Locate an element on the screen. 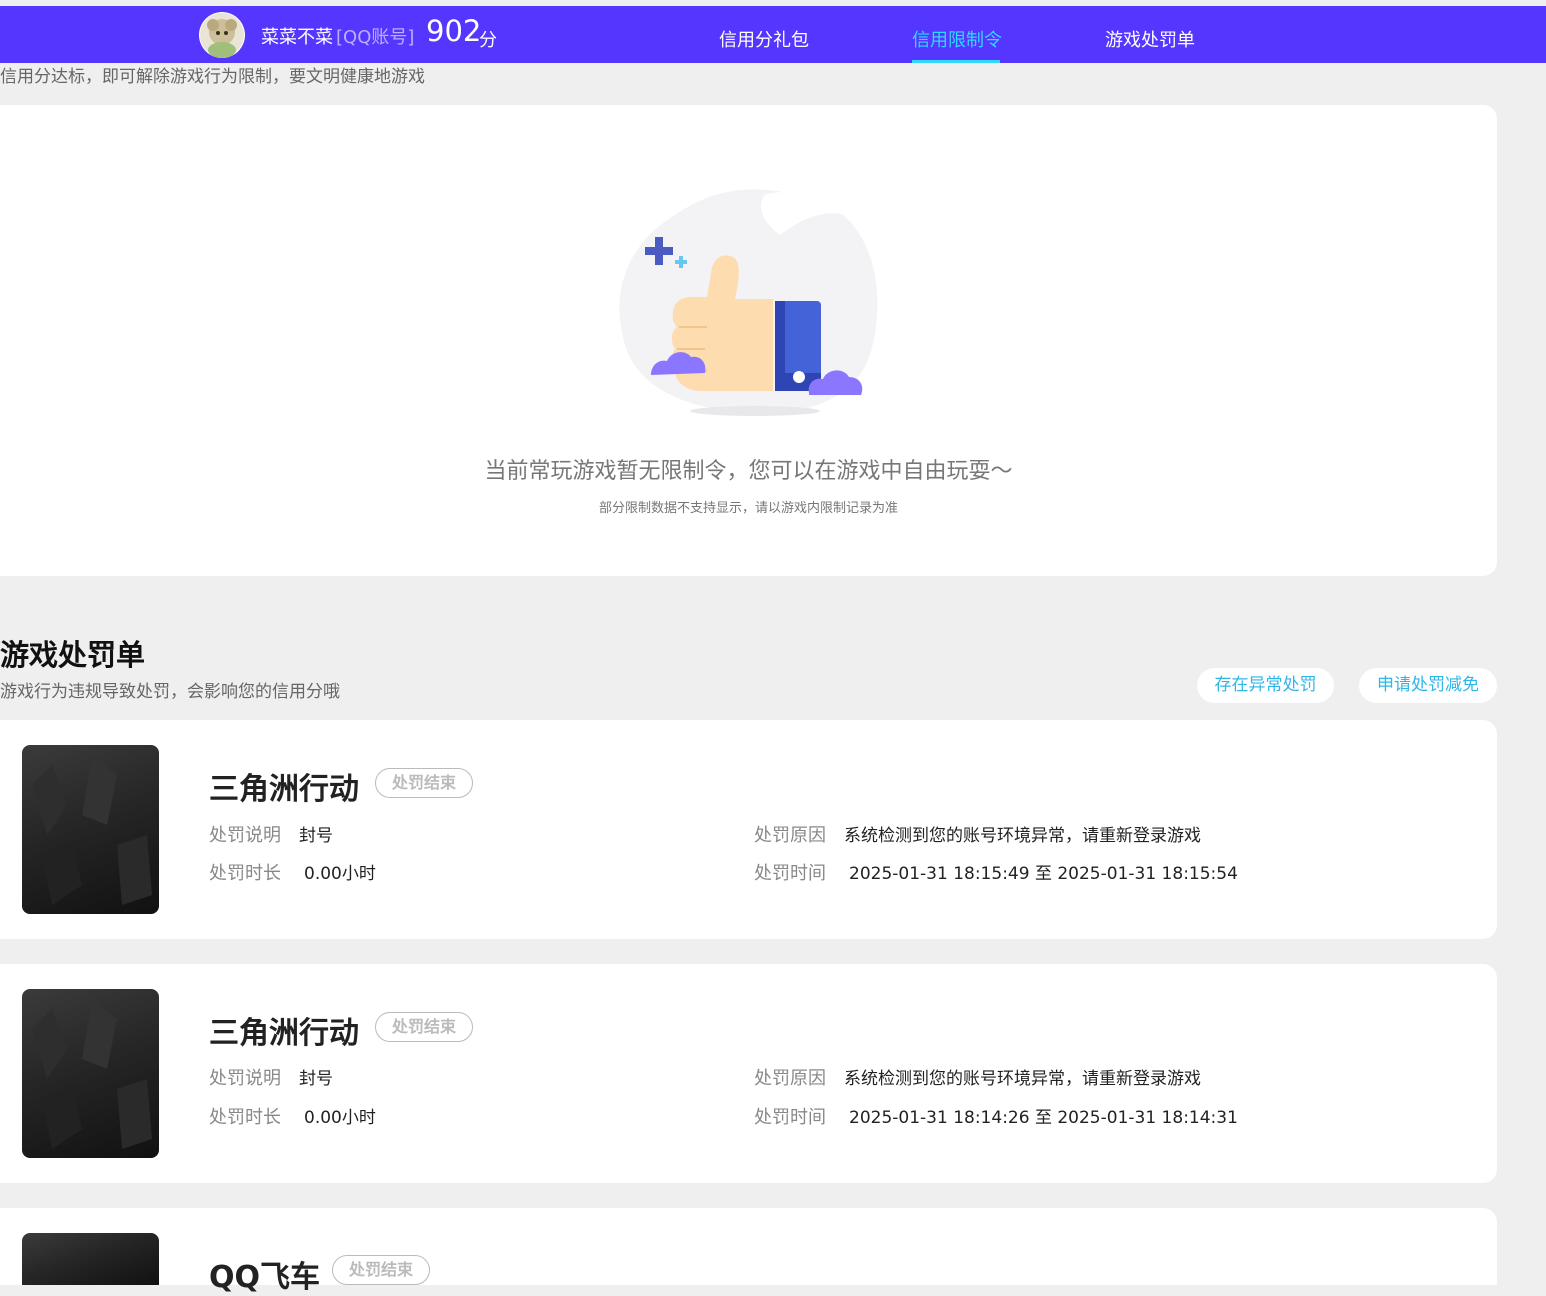 This screenshot has width=1546, height=1296. abnormal-penalty-button: 存在异常处罚 is located at coordinates (1265, 685).